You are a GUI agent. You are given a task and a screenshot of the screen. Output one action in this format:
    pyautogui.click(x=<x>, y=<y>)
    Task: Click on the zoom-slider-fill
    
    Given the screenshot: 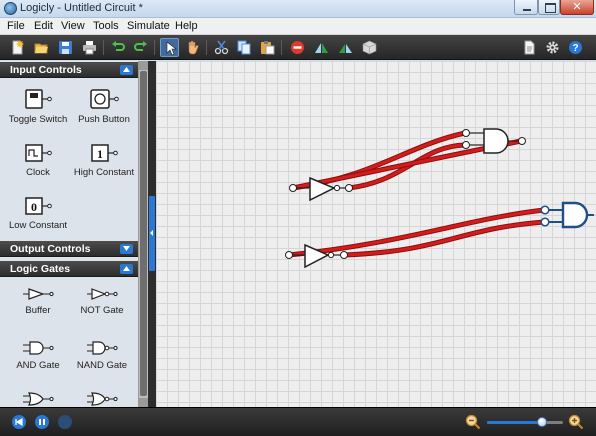 What is the action you would take?
    pyautogui.click(x=514, y=422)
    